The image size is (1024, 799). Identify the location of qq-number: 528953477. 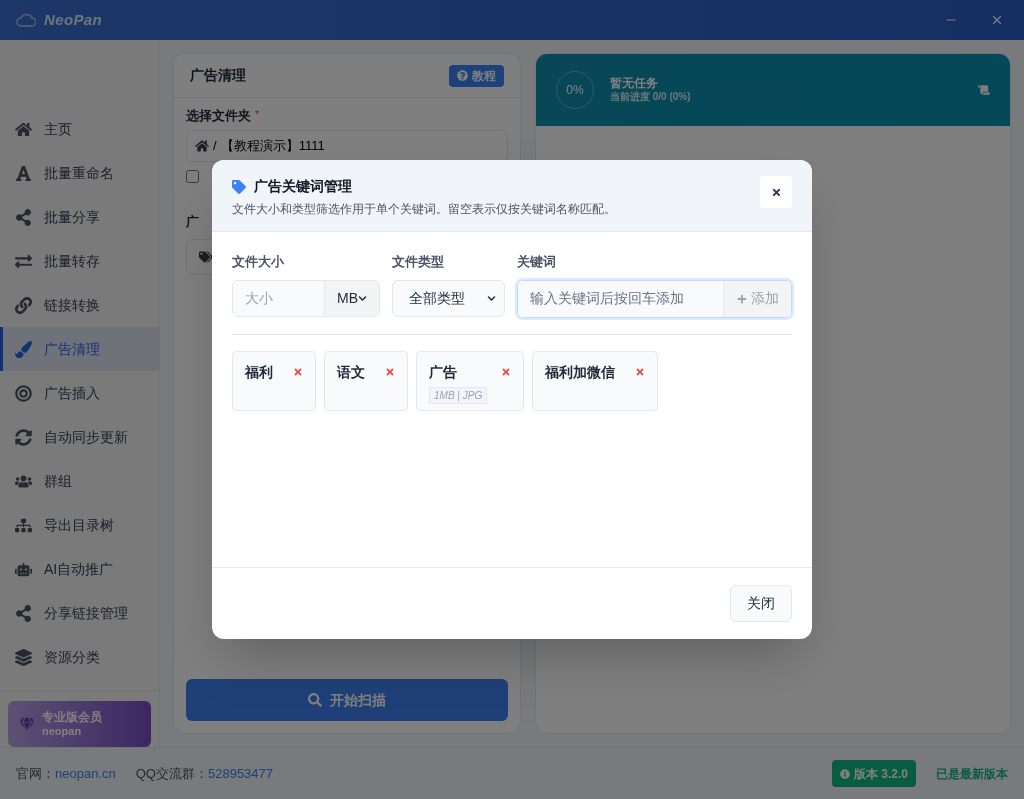
(240, 773).